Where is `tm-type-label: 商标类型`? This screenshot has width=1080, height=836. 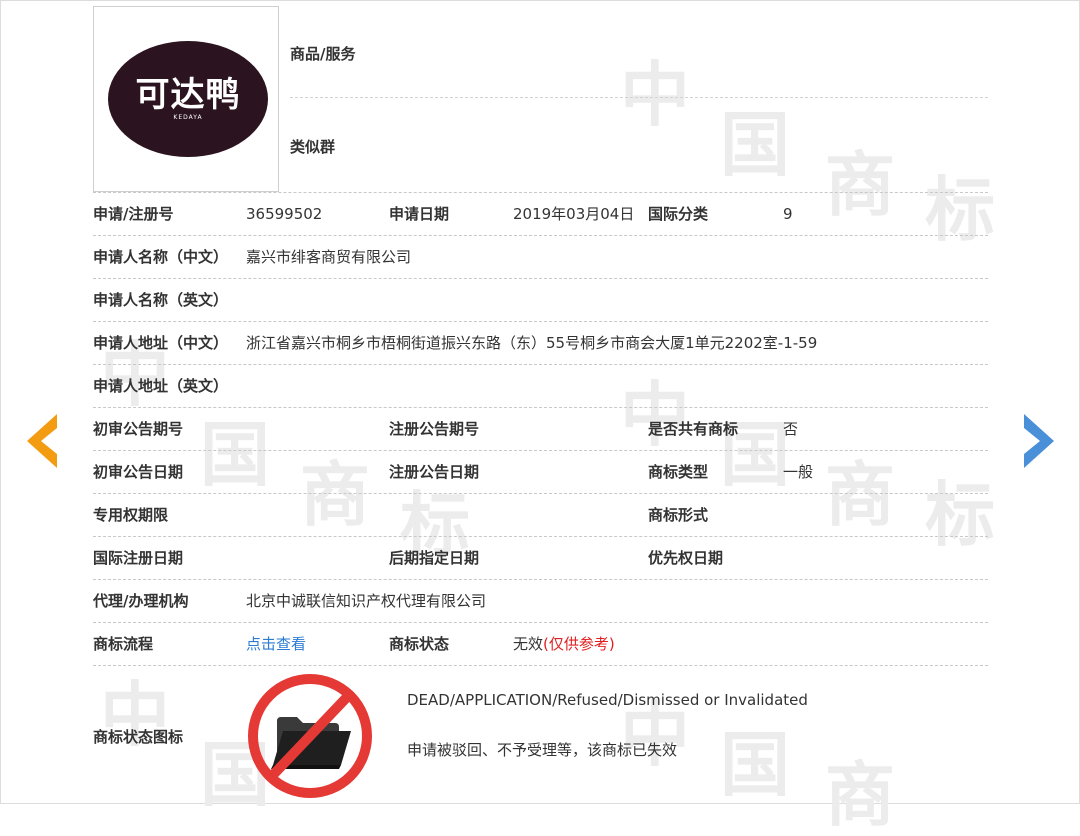 tm-type-label: 商标类型 is located at coordinates (678, 472).